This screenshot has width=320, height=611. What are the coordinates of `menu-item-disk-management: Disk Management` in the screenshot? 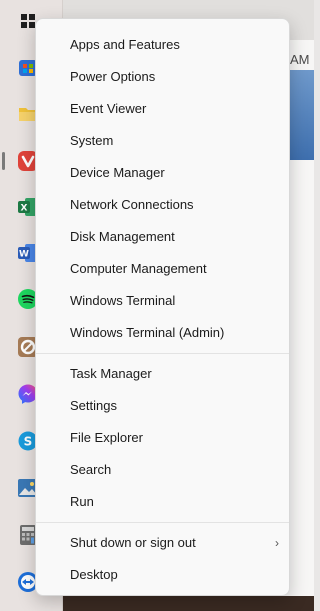 It's located at (162, 237).